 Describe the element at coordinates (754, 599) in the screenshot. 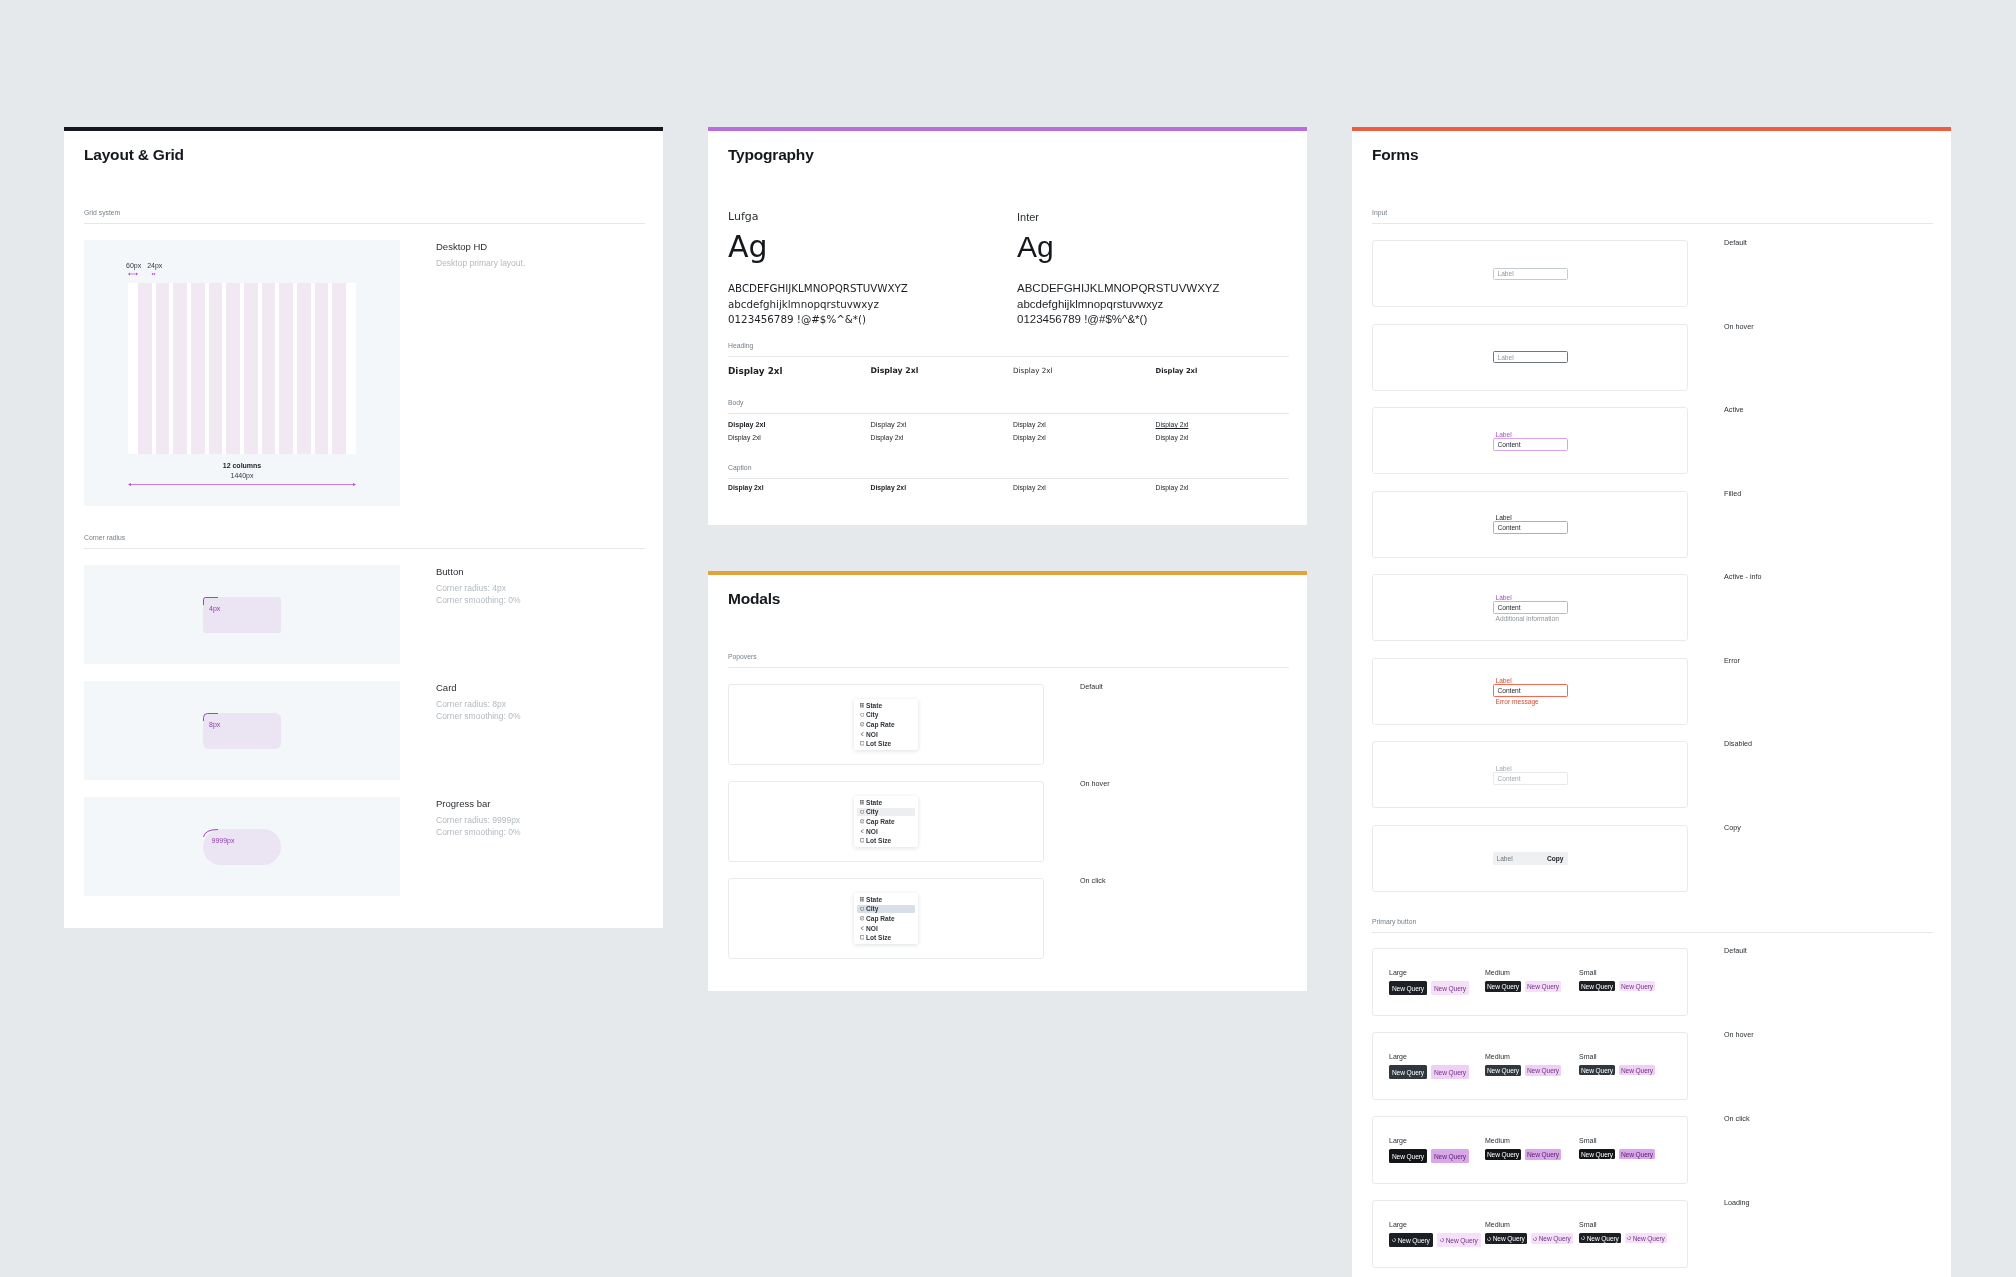

I see `panel-title: Modals` at that location.